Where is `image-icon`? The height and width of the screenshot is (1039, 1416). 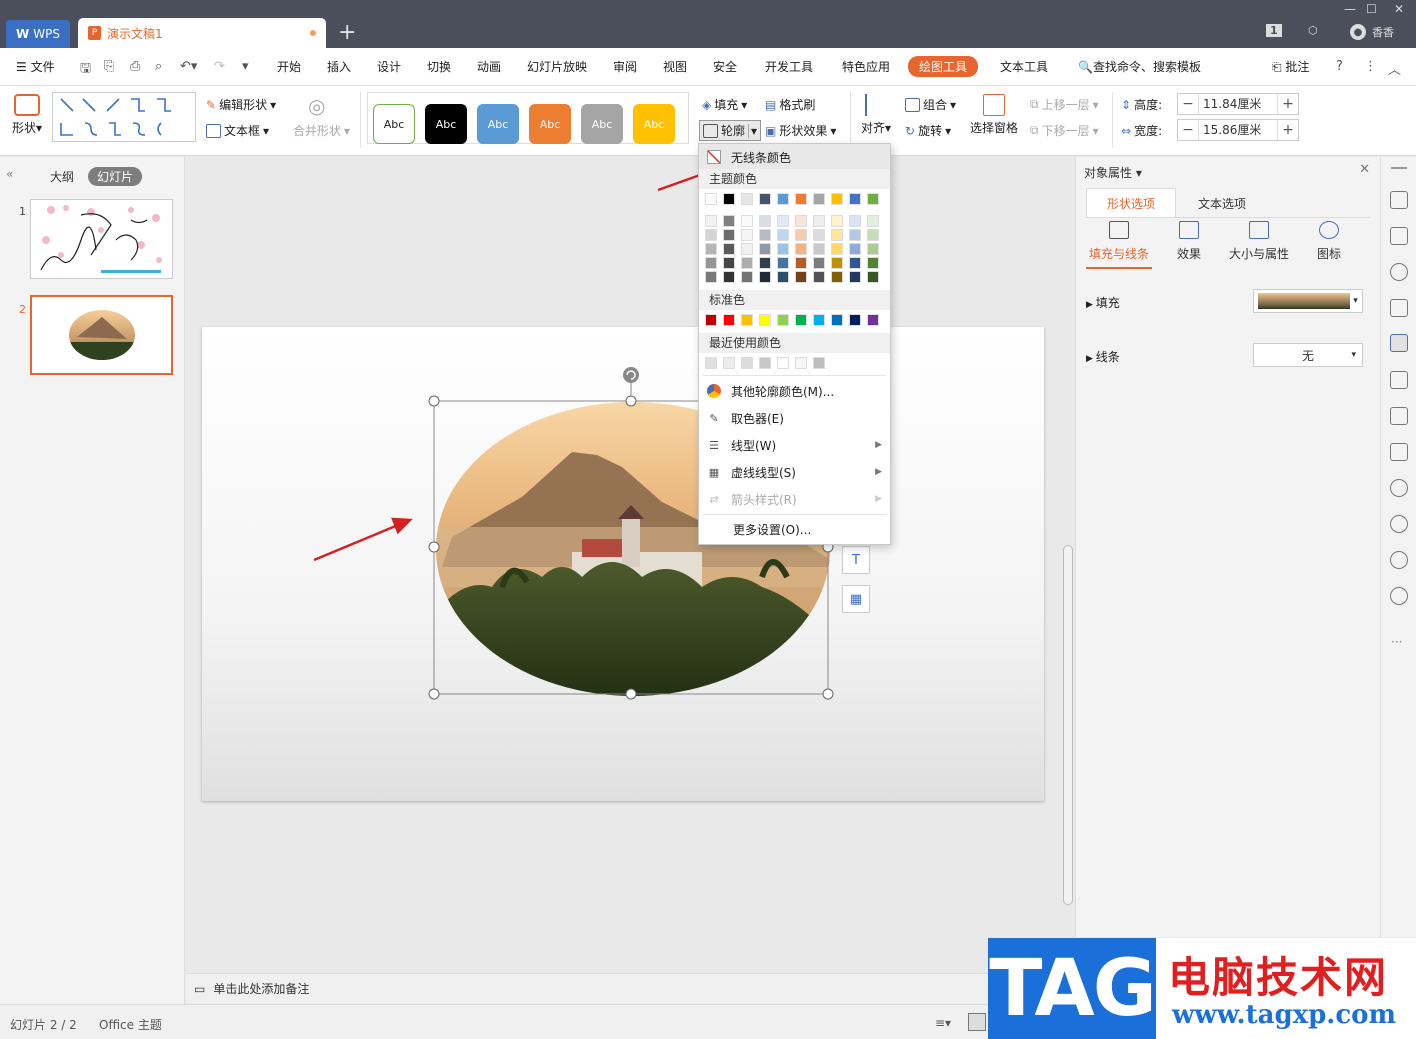 image-icon is located at coordinates (1399, 452).